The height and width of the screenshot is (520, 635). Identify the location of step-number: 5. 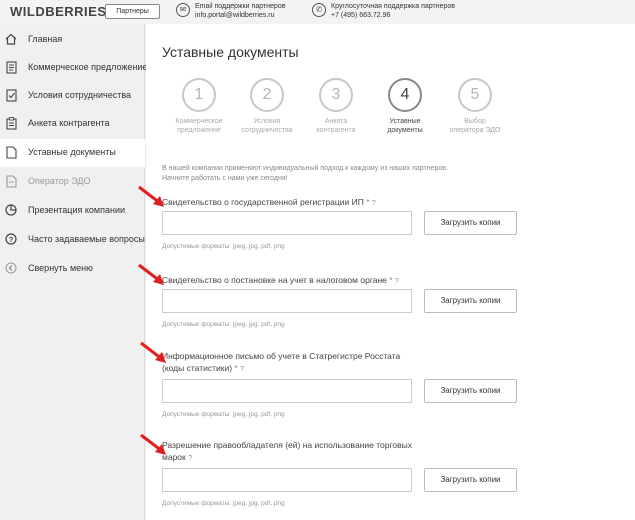
(475, 95).